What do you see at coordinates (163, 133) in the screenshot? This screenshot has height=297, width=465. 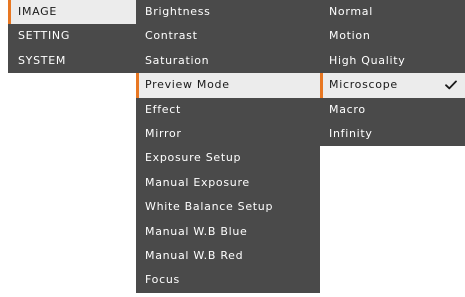 I see `submenu-item-label: Mirror` at bounding box center [163, 133].